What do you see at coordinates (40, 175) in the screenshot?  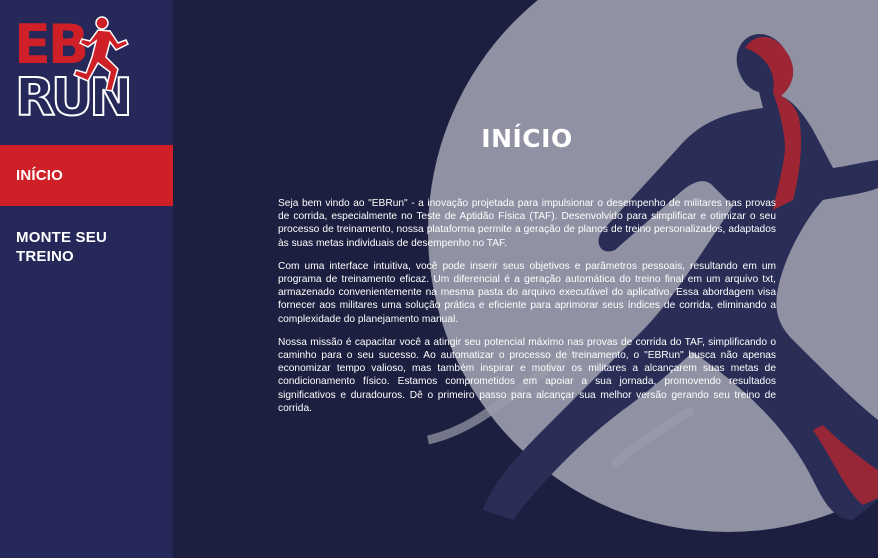 I see `sidebar-item-label: INÍCIO` at bounding box center [40, 175].